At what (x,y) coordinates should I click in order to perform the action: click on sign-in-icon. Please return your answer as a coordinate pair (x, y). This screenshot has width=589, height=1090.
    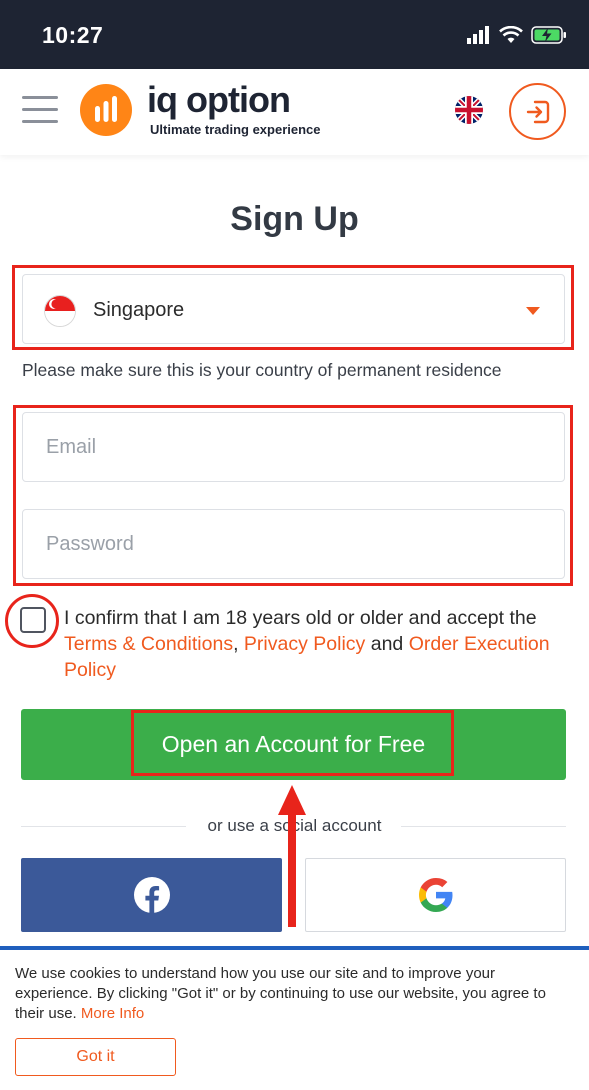
    Looking at the image, I should click on (537, 111).